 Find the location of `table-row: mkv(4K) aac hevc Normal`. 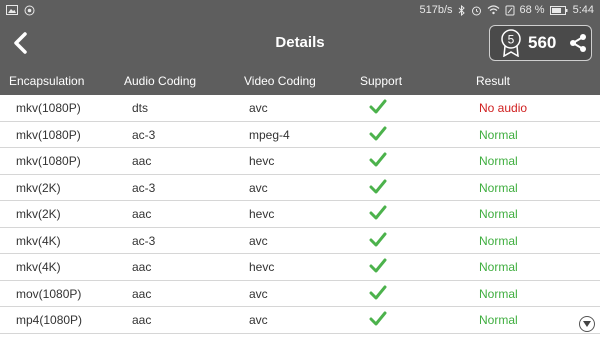

table-row: mkv(4K) aac hevc Normal is located at coordinates (300, 267).